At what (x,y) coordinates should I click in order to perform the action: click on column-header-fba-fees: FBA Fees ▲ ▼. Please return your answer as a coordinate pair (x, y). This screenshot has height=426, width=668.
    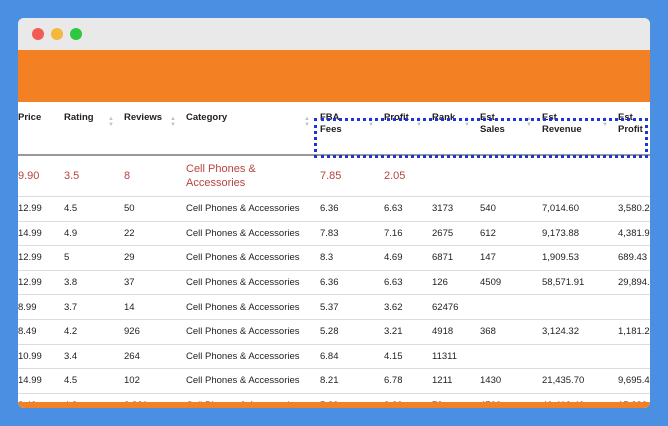
    Looking at the image, I should click on (346, 129).